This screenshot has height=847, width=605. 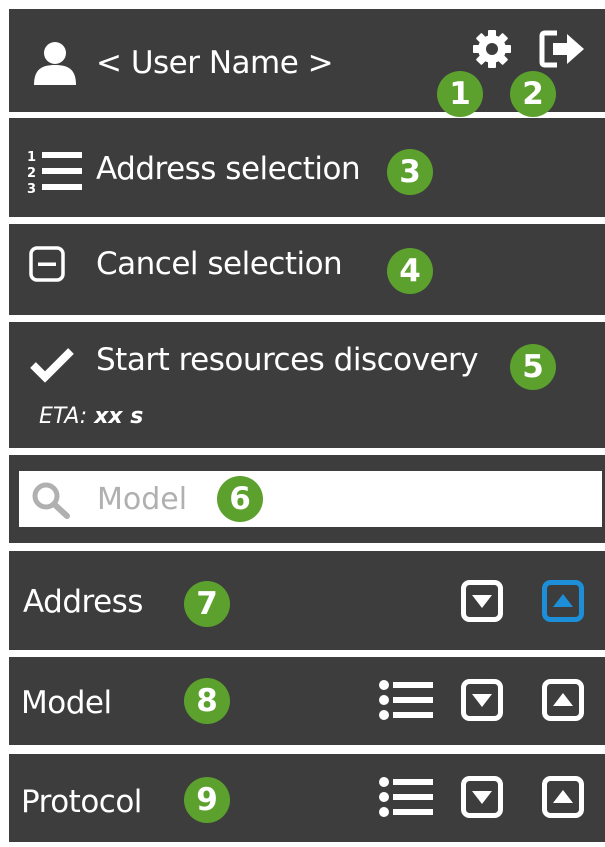 I want to click on svg-text: 3, so click(x=31, y=188).